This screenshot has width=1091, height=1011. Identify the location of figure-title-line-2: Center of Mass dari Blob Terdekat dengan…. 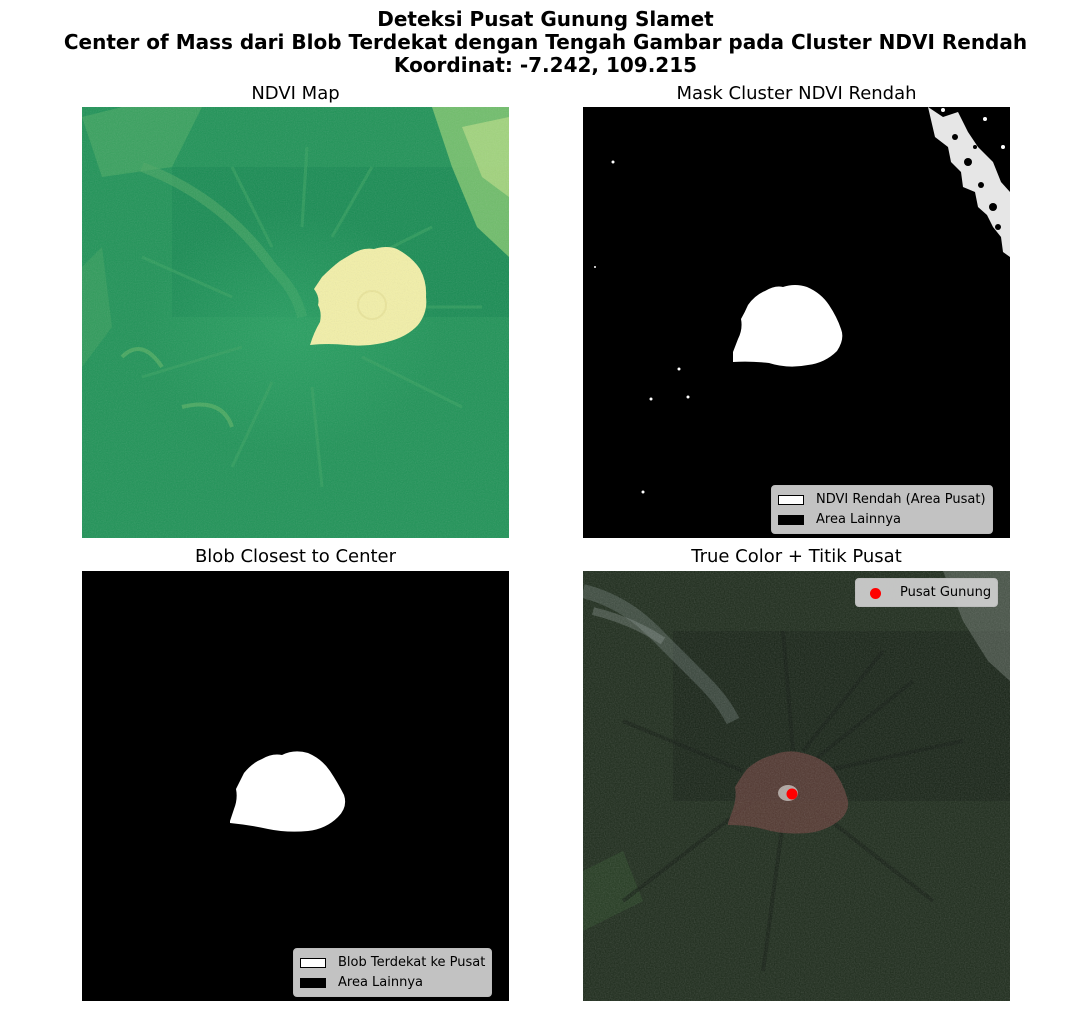
(545, 42).